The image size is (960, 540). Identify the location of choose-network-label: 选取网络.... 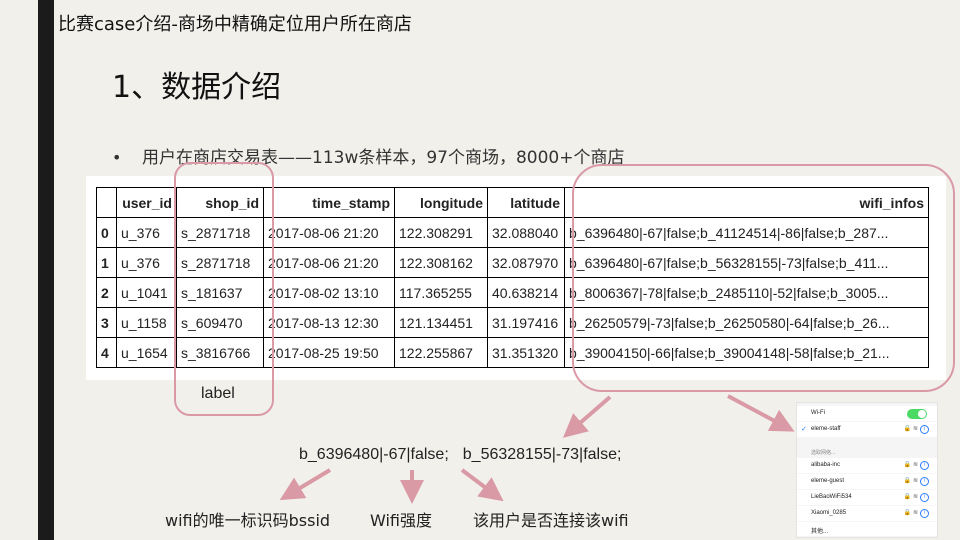
(823, 453).